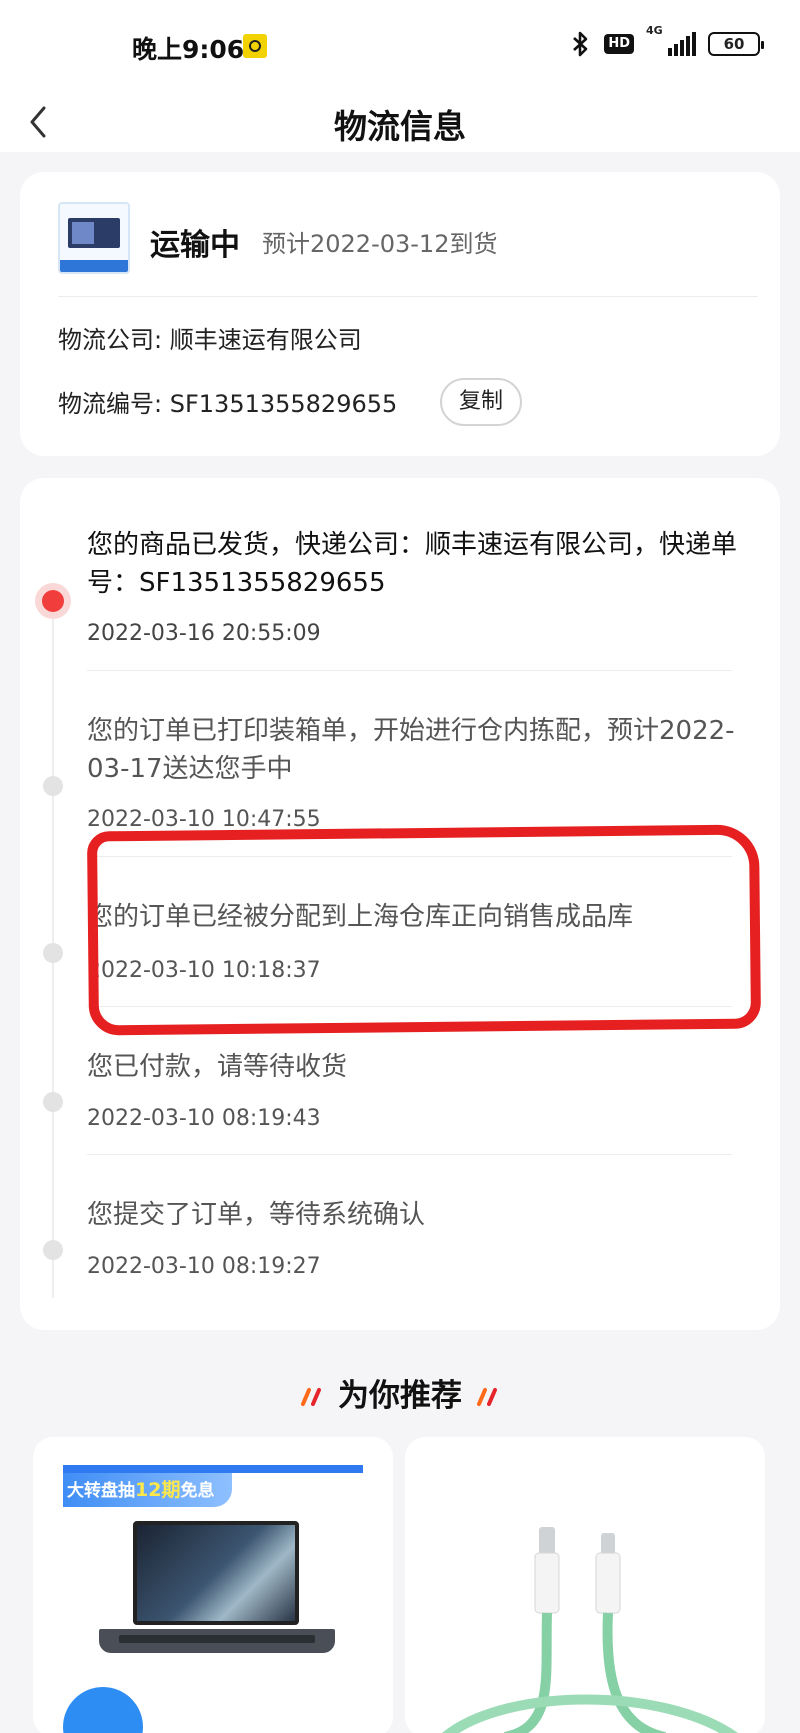 The width and height of the screenshot is (800, 1733). Describe the element at coordinates (481, 402) in the screenshot. I see `copy-button: 复制` at that location.